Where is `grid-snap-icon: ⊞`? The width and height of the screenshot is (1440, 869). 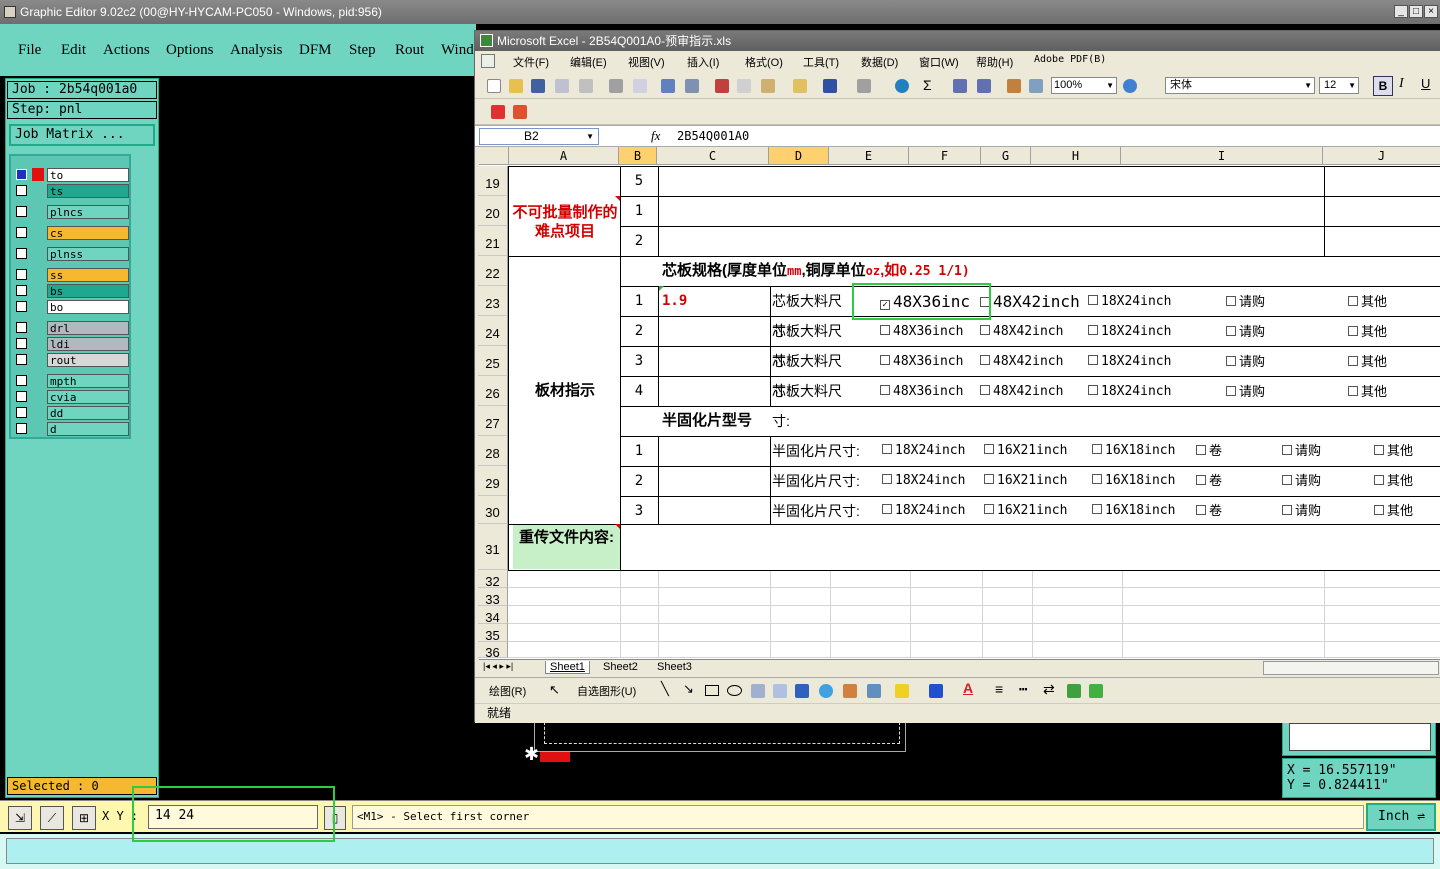
grid-snap-icon: ⊞ is located at coordinates (84, 818).